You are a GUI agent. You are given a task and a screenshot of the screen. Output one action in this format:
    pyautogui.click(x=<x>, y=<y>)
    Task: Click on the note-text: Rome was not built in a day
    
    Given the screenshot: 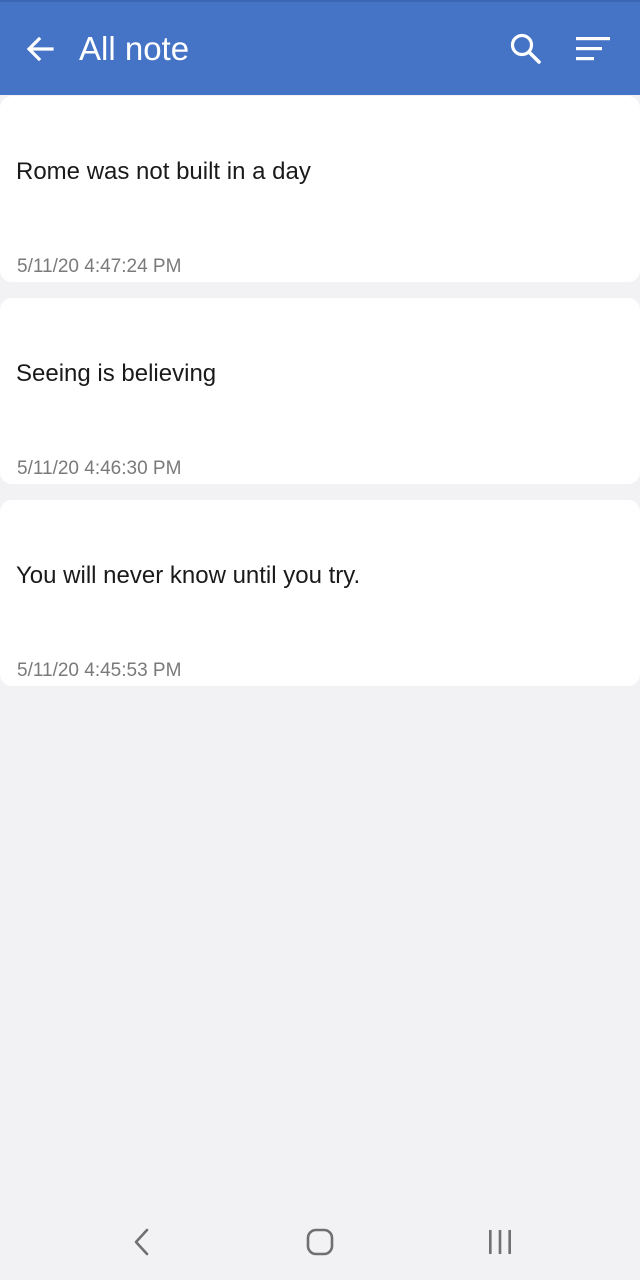 What is the action you would take?
    pyautogui.click(x=163, y=171)
    